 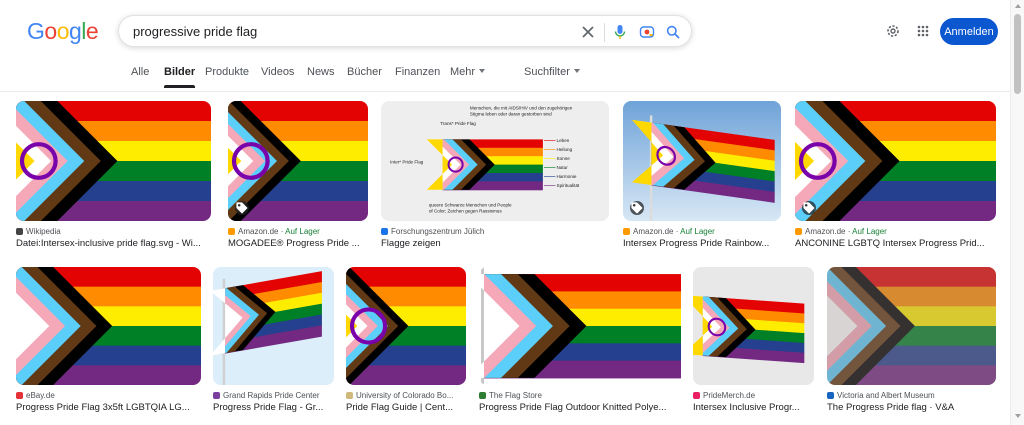 What do you see at coordinates (273, 395) in the screenshot?
I see `result-source: Grand Rapids Pride Center` at bounding box center [273, 395].